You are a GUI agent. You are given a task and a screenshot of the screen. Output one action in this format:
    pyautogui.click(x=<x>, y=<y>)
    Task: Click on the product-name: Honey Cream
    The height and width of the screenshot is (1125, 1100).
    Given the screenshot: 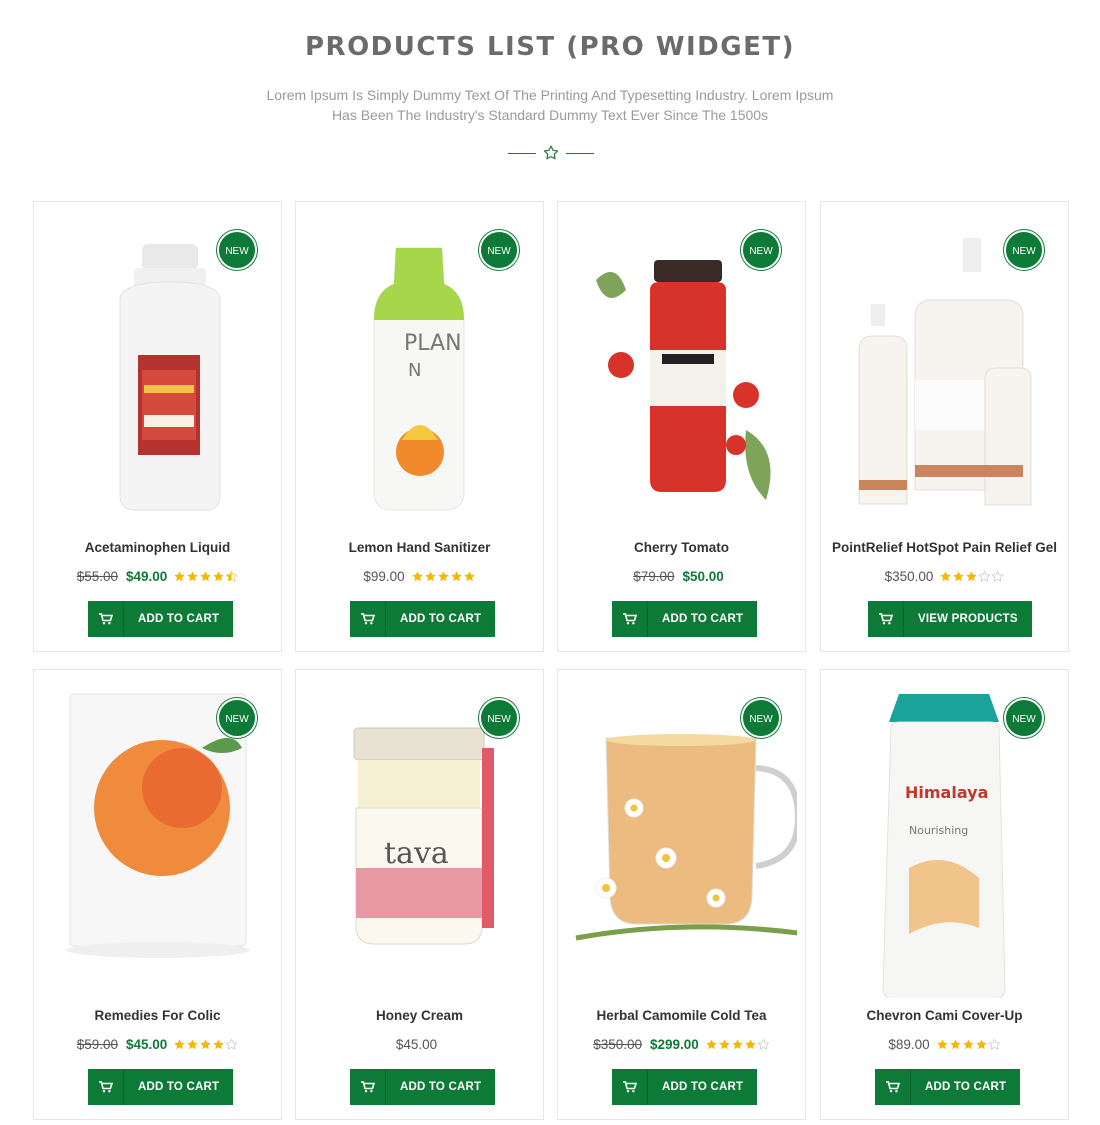 What is the action you would take?
    pyautogui.click(x=419, y=1015)
    